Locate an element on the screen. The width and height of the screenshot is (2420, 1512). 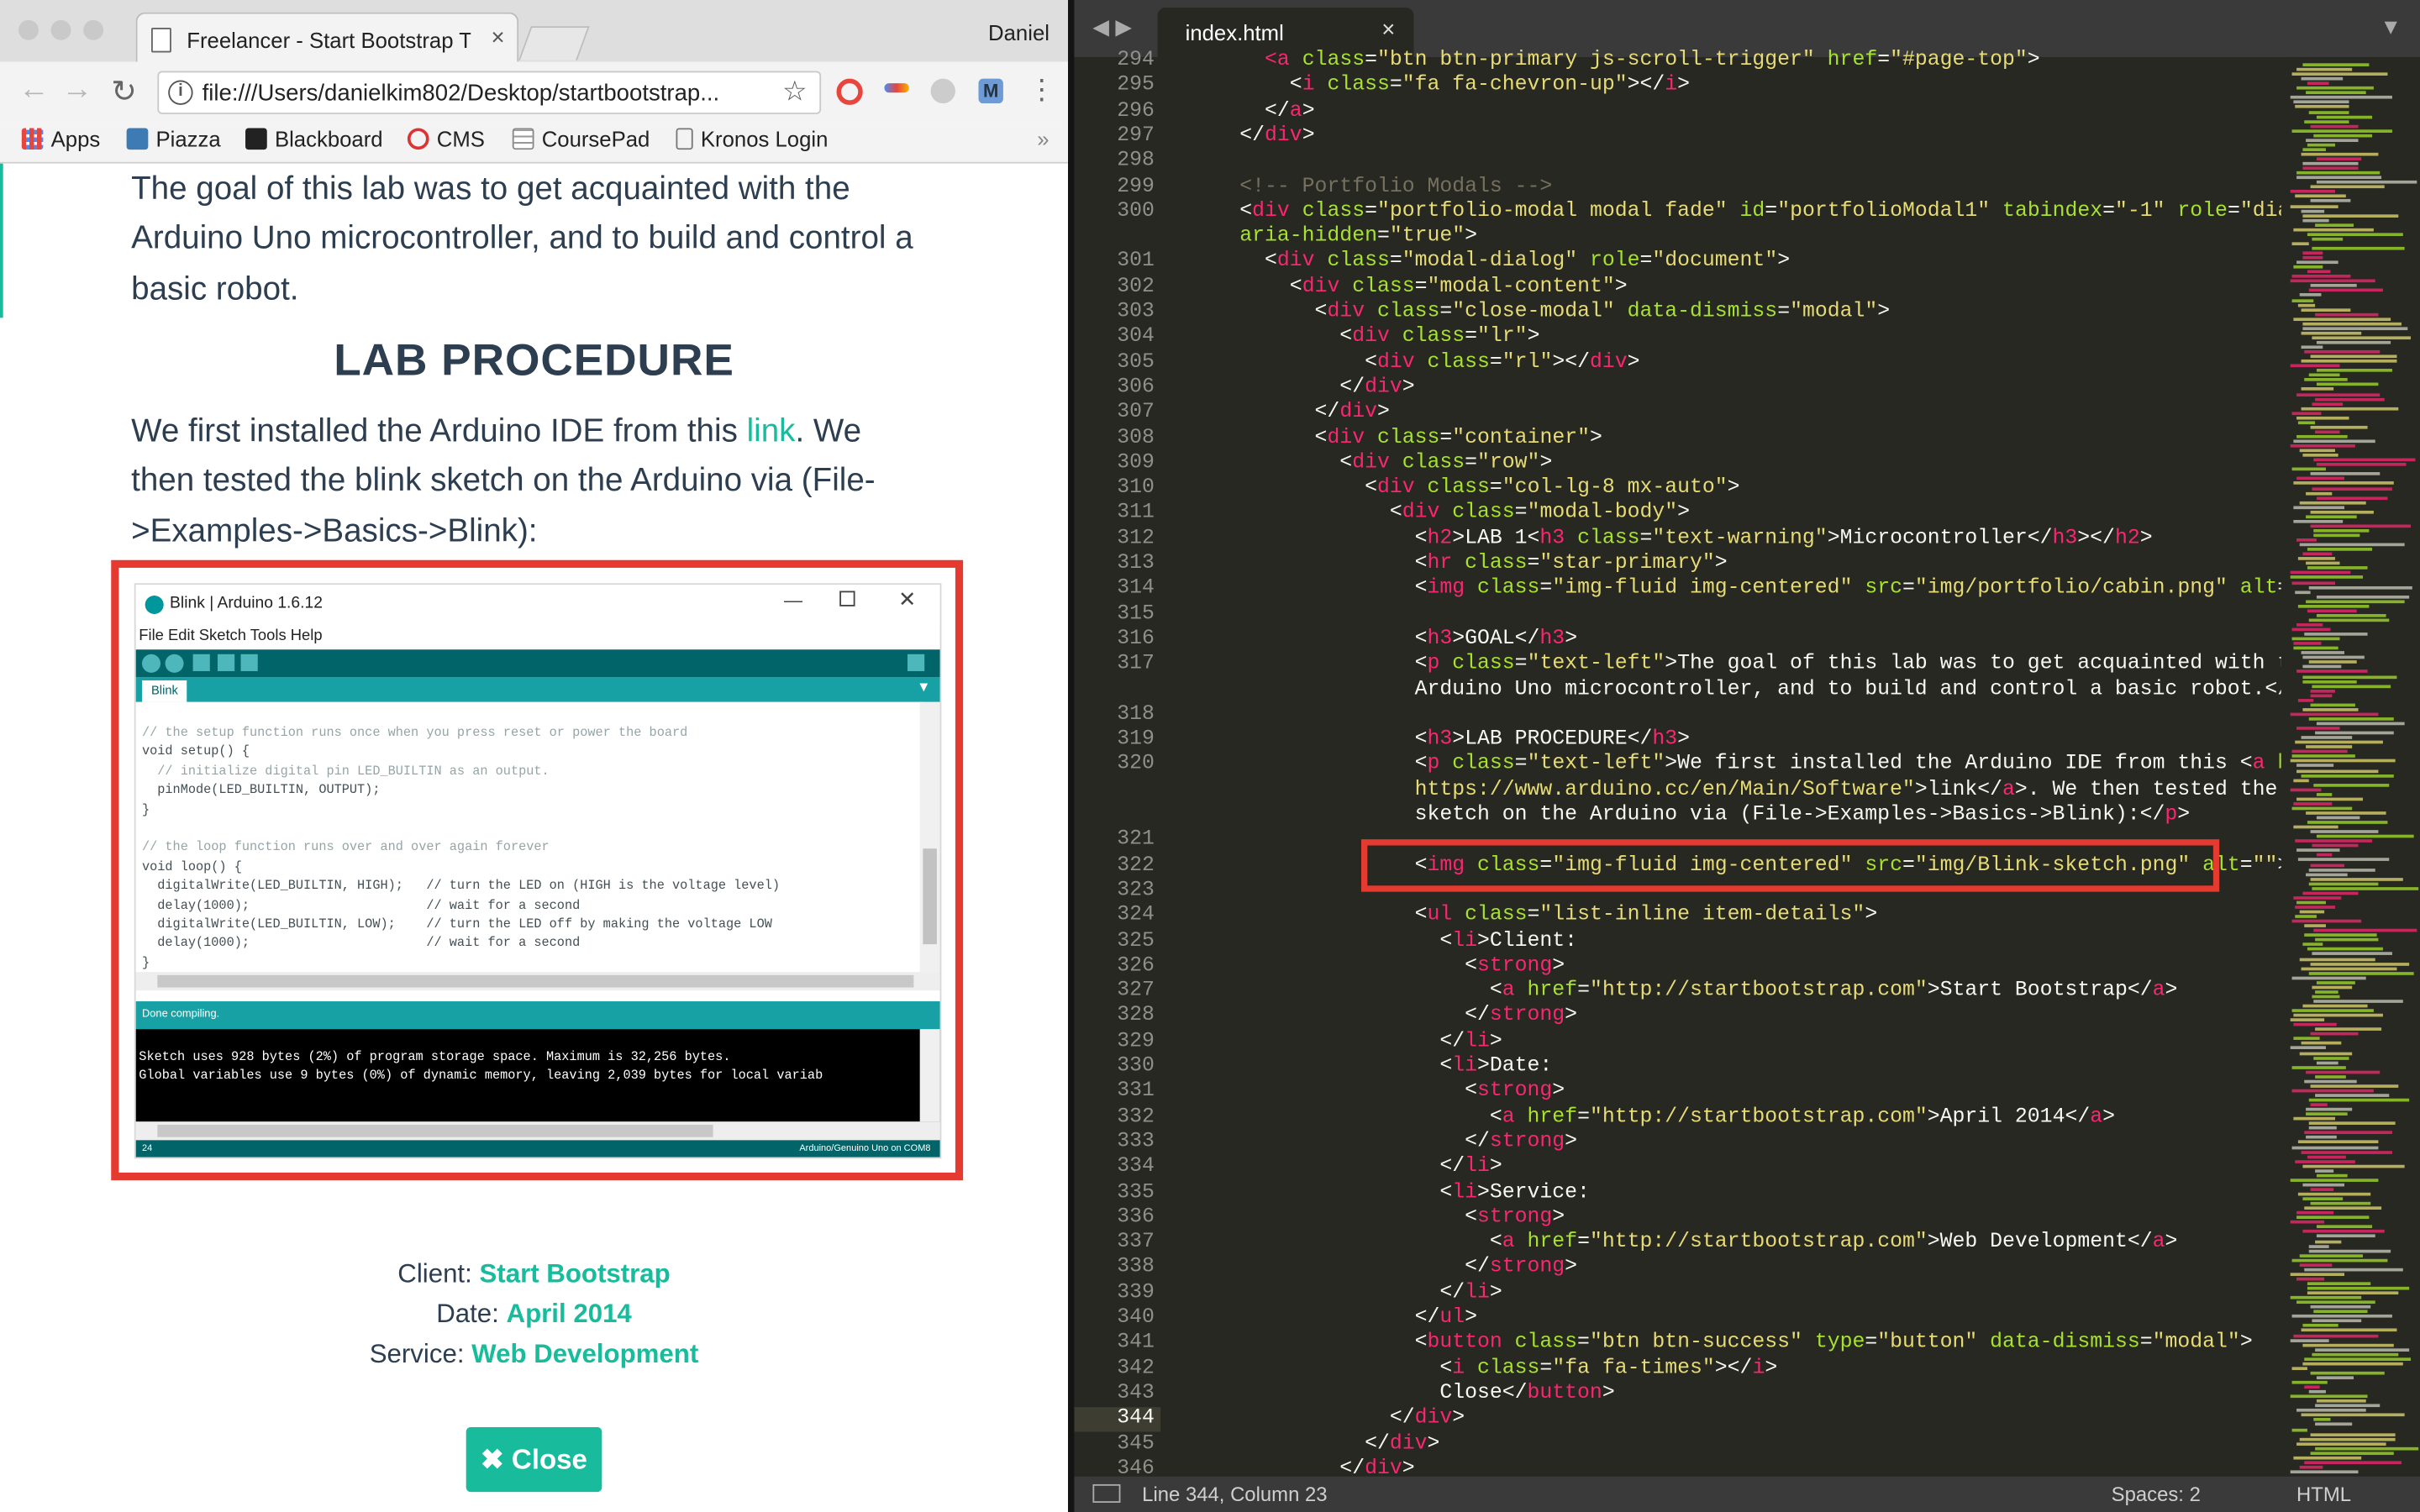
new-sketch-icon is located at coordinates (201, 662).